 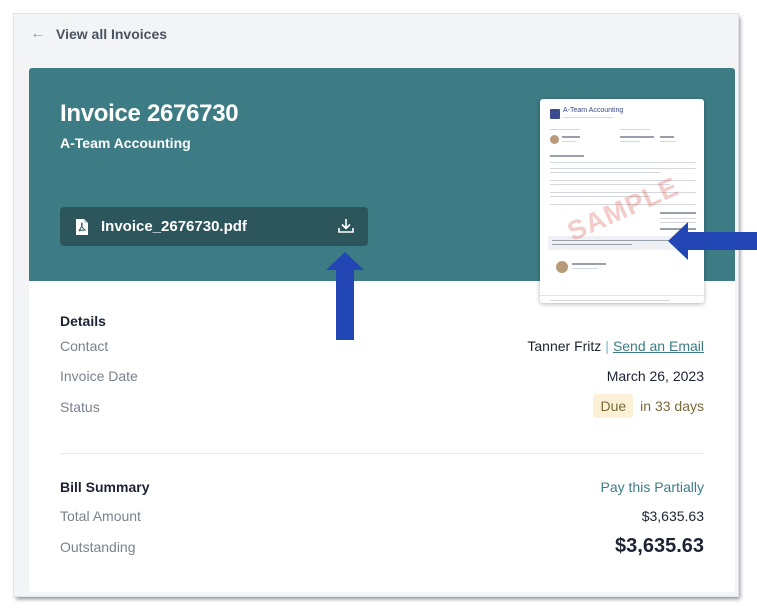 What do you see at coordinates (382, 487) in the screenshot?
I see `bill-summary-header-row: Bill Summary Pay this Partially` at bounding box center [382, 487].